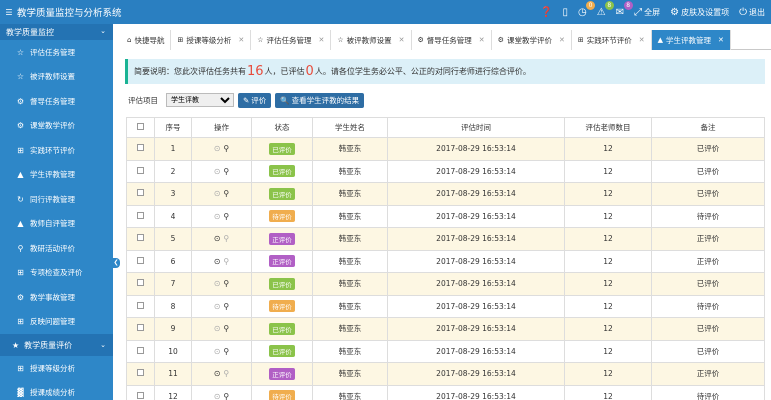 The width and height of the screenshot is (771, 400). Describe the element at coordinates (531, 40) in the screenshot. I see `tab: ⚙ 课堂教学评价 ✕` at that location.